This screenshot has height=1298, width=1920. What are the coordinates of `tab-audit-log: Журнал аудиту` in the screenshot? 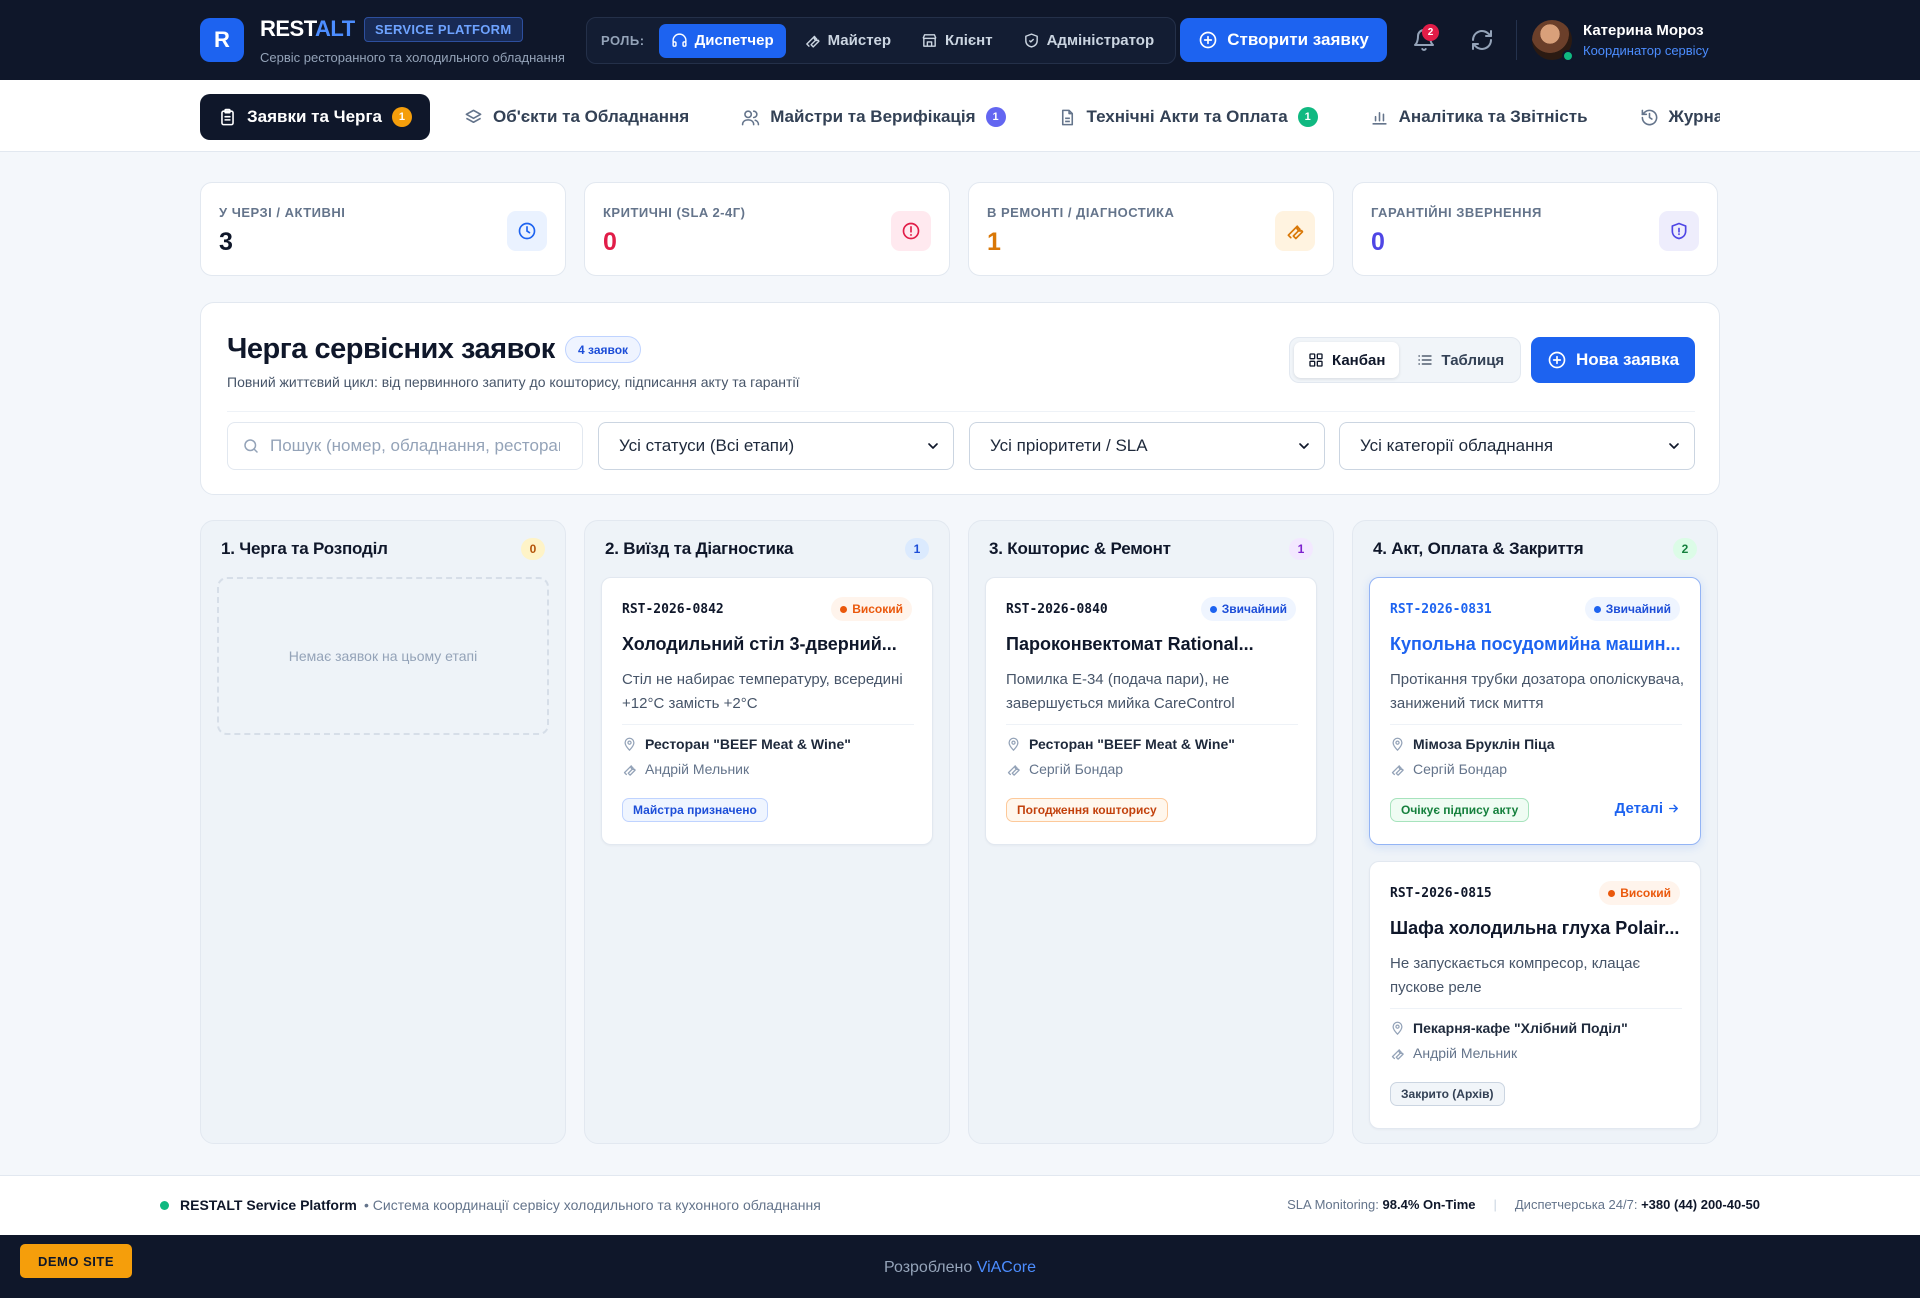 It's located at (1671, 117).